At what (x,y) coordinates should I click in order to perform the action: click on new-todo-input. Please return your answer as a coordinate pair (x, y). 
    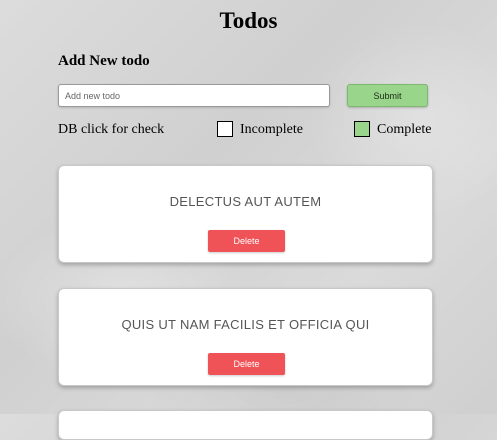
    Looking at the image, I should click on (194, 95).